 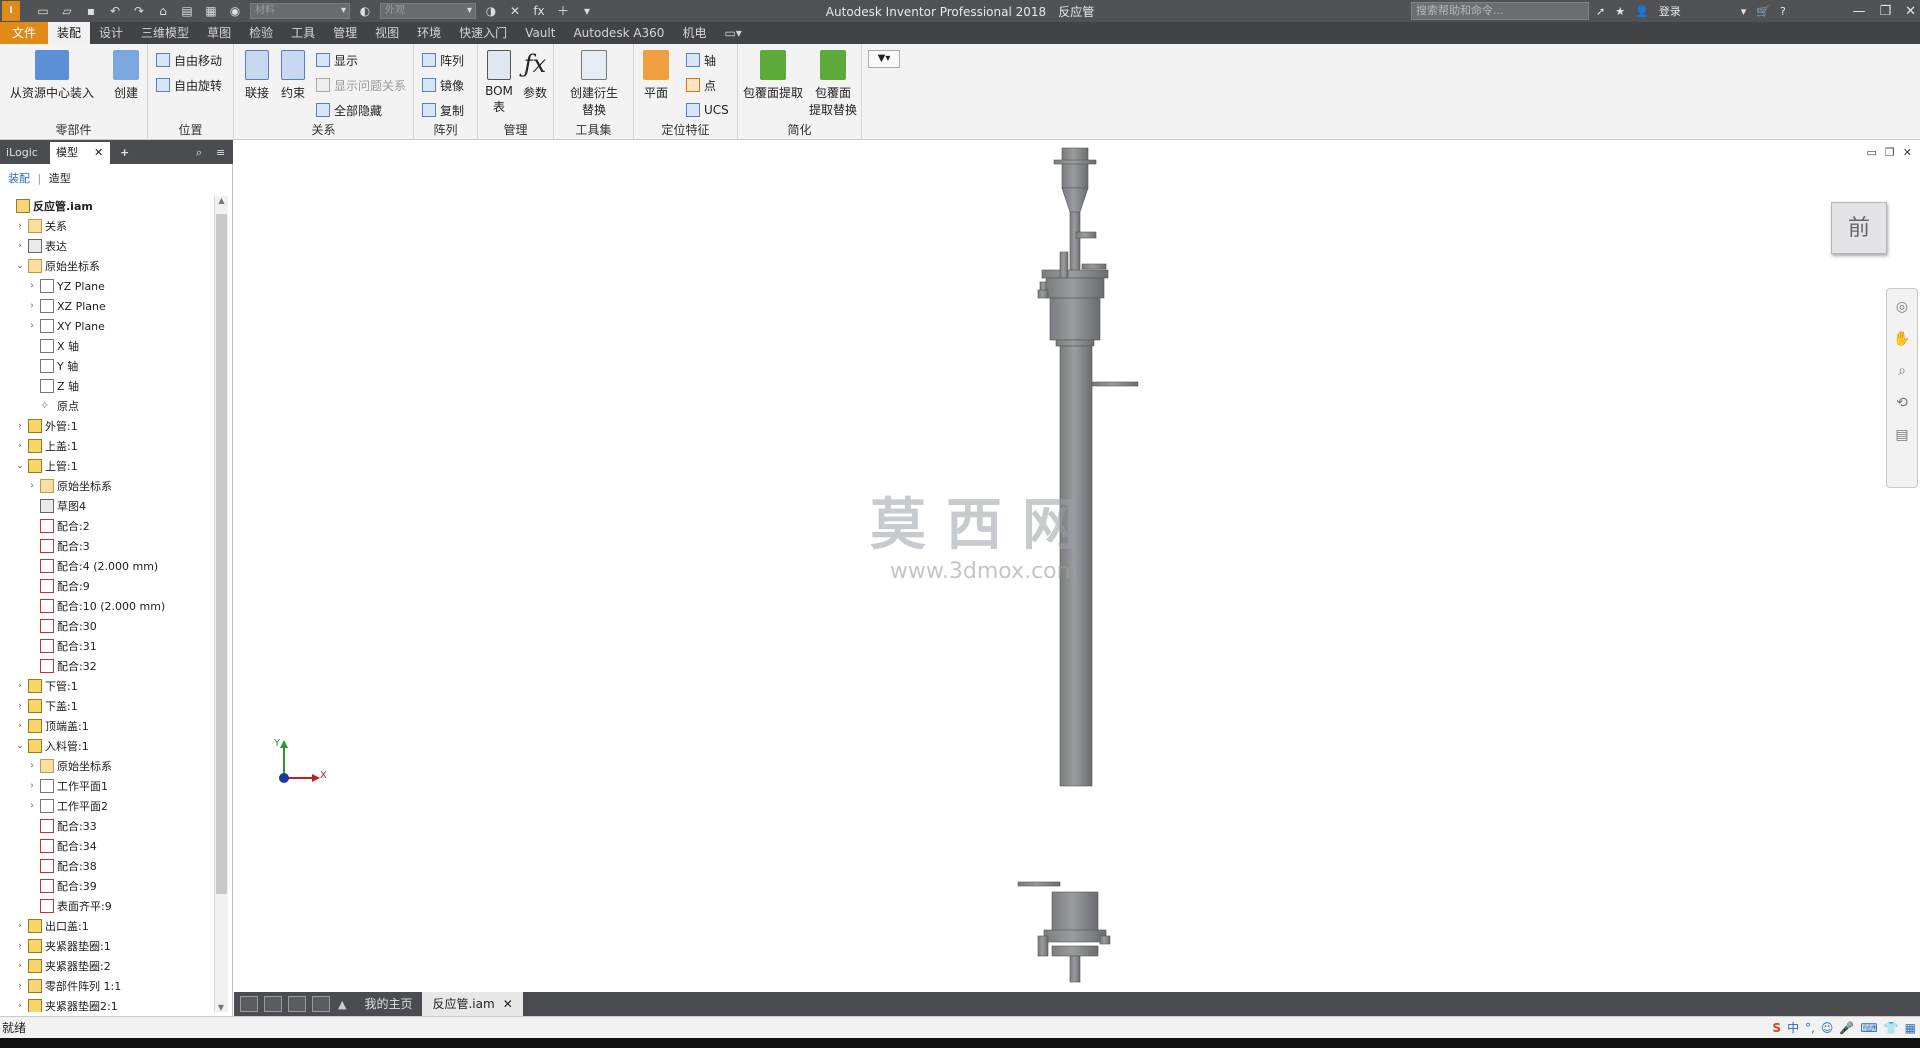 I want to click on user-icon: 👤, so click(x=1642, y=11).